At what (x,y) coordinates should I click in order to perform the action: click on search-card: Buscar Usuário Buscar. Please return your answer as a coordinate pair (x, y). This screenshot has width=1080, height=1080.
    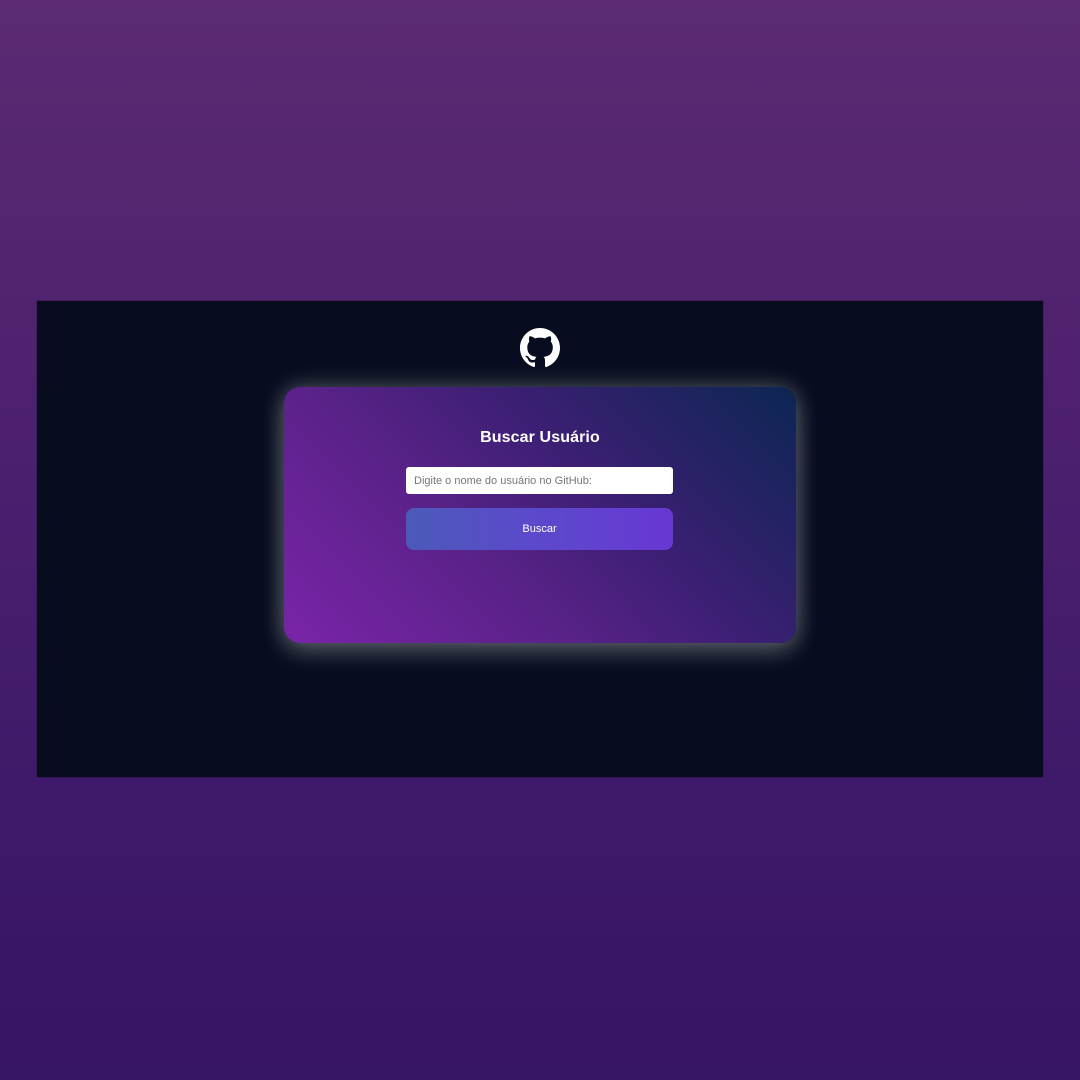
    Looking at the image, I should click on (540, 515).